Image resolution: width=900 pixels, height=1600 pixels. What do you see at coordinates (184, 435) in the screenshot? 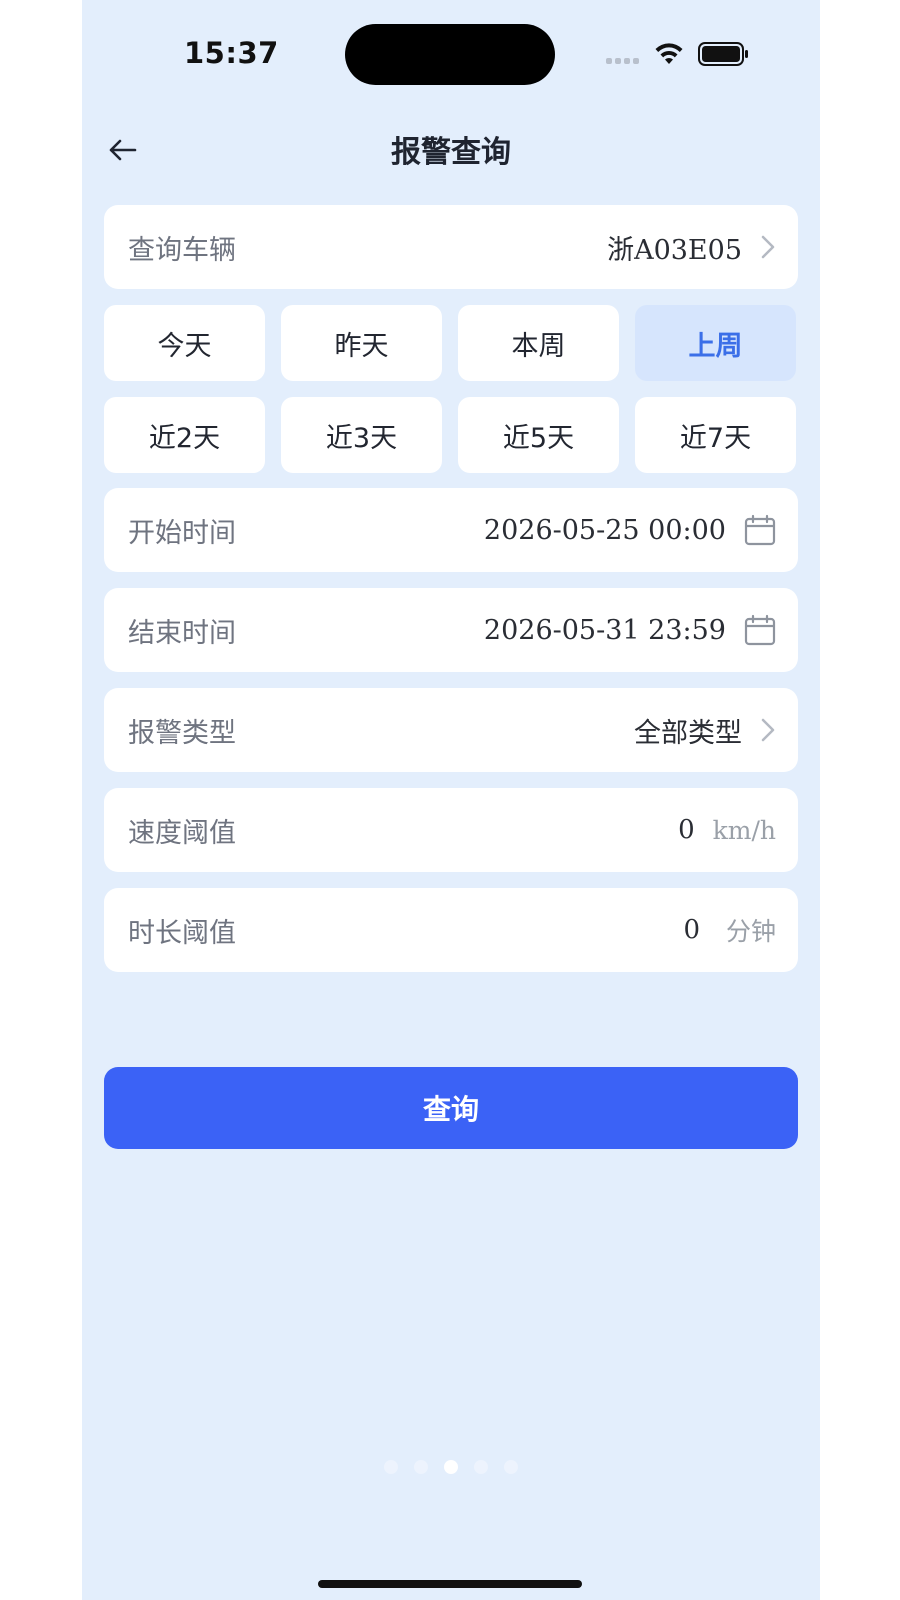
I see `range-chip-last-2-days: 近2天` at bounding box center [184, 435].